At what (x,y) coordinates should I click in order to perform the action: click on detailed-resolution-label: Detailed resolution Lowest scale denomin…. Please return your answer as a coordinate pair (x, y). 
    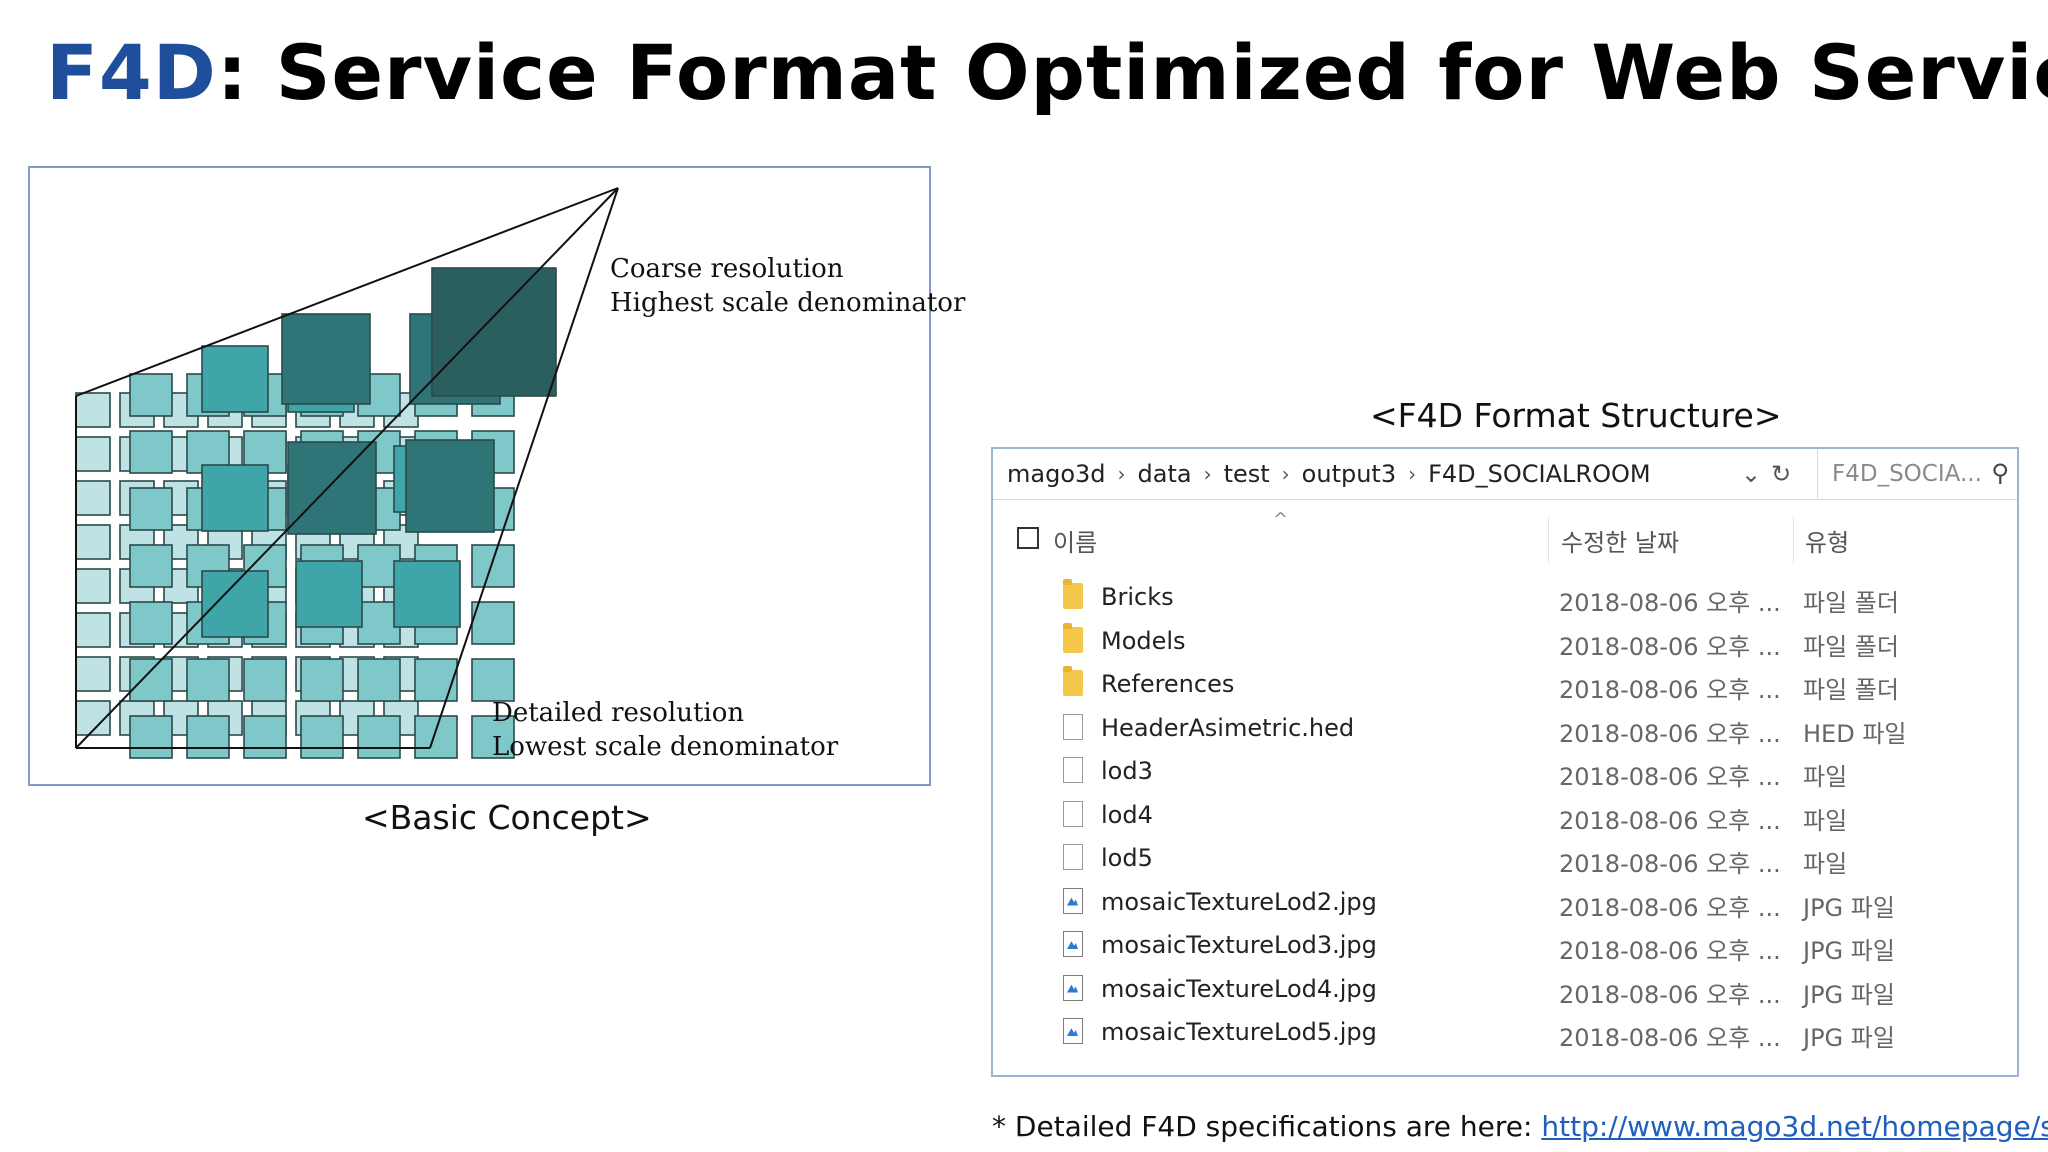
    Looking at the image, I should click on (665, 730).